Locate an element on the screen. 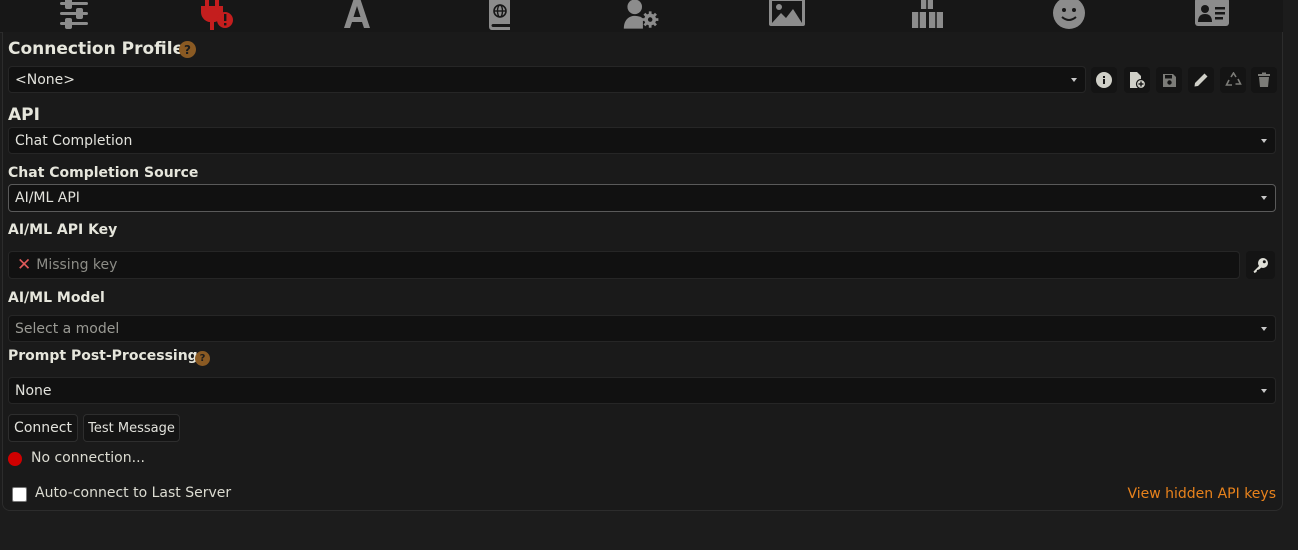 The width and height of the screenshot is (1298, 550). chat-completion-source-label: Chat Completion Source is located at coordinates (103, 173).